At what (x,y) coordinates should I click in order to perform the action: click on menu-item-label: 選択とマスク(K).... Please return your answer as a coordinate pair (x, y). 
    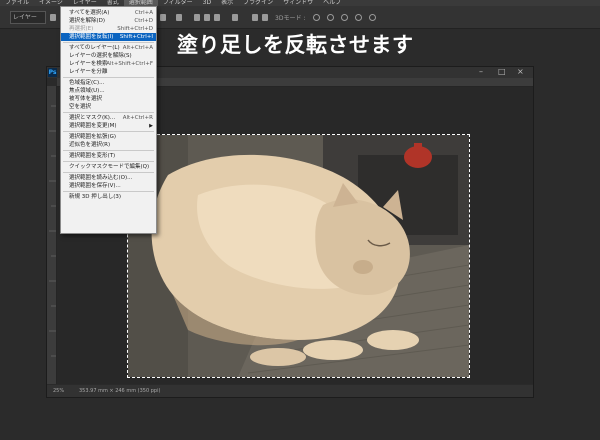
    Looking at the image, I should click on (92, 118).